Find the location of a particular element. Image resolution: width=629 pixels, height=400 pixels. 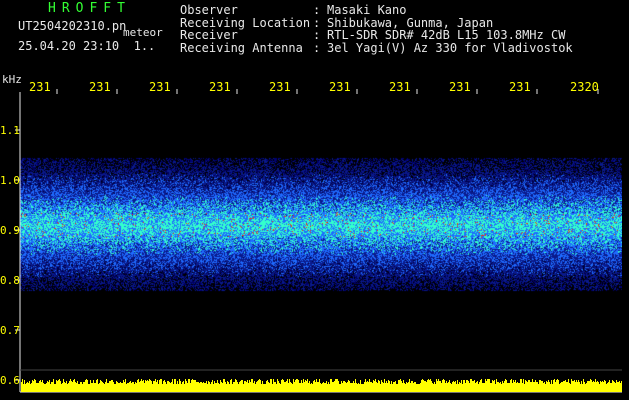

y-tick-label: 0.9 is located at coordinates (10, 230).